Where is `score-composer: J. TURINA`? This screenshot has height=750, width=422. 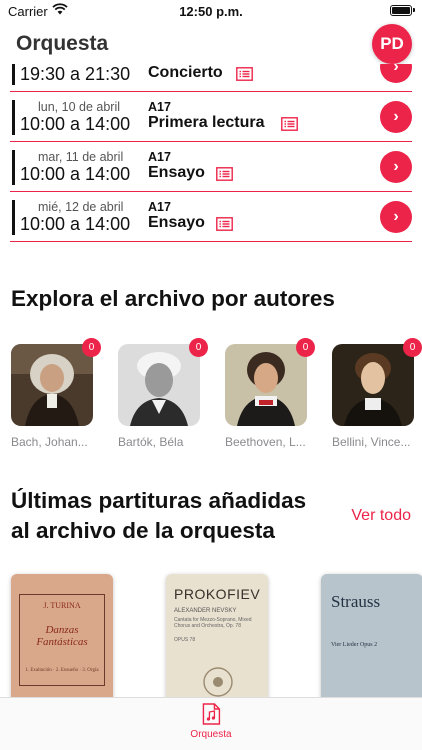
score-composer: J. TURINA is located at coordinates (62, 605).